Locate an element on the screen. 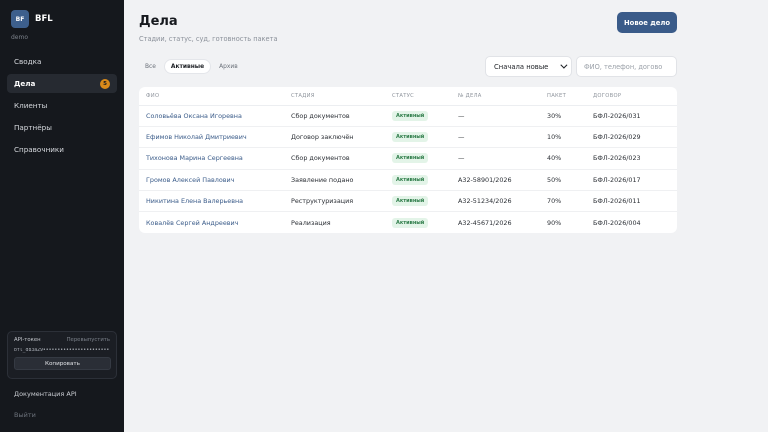 This screenshot has height=432, width=768. tab-active: Активные is located at coordinates (187, 66).